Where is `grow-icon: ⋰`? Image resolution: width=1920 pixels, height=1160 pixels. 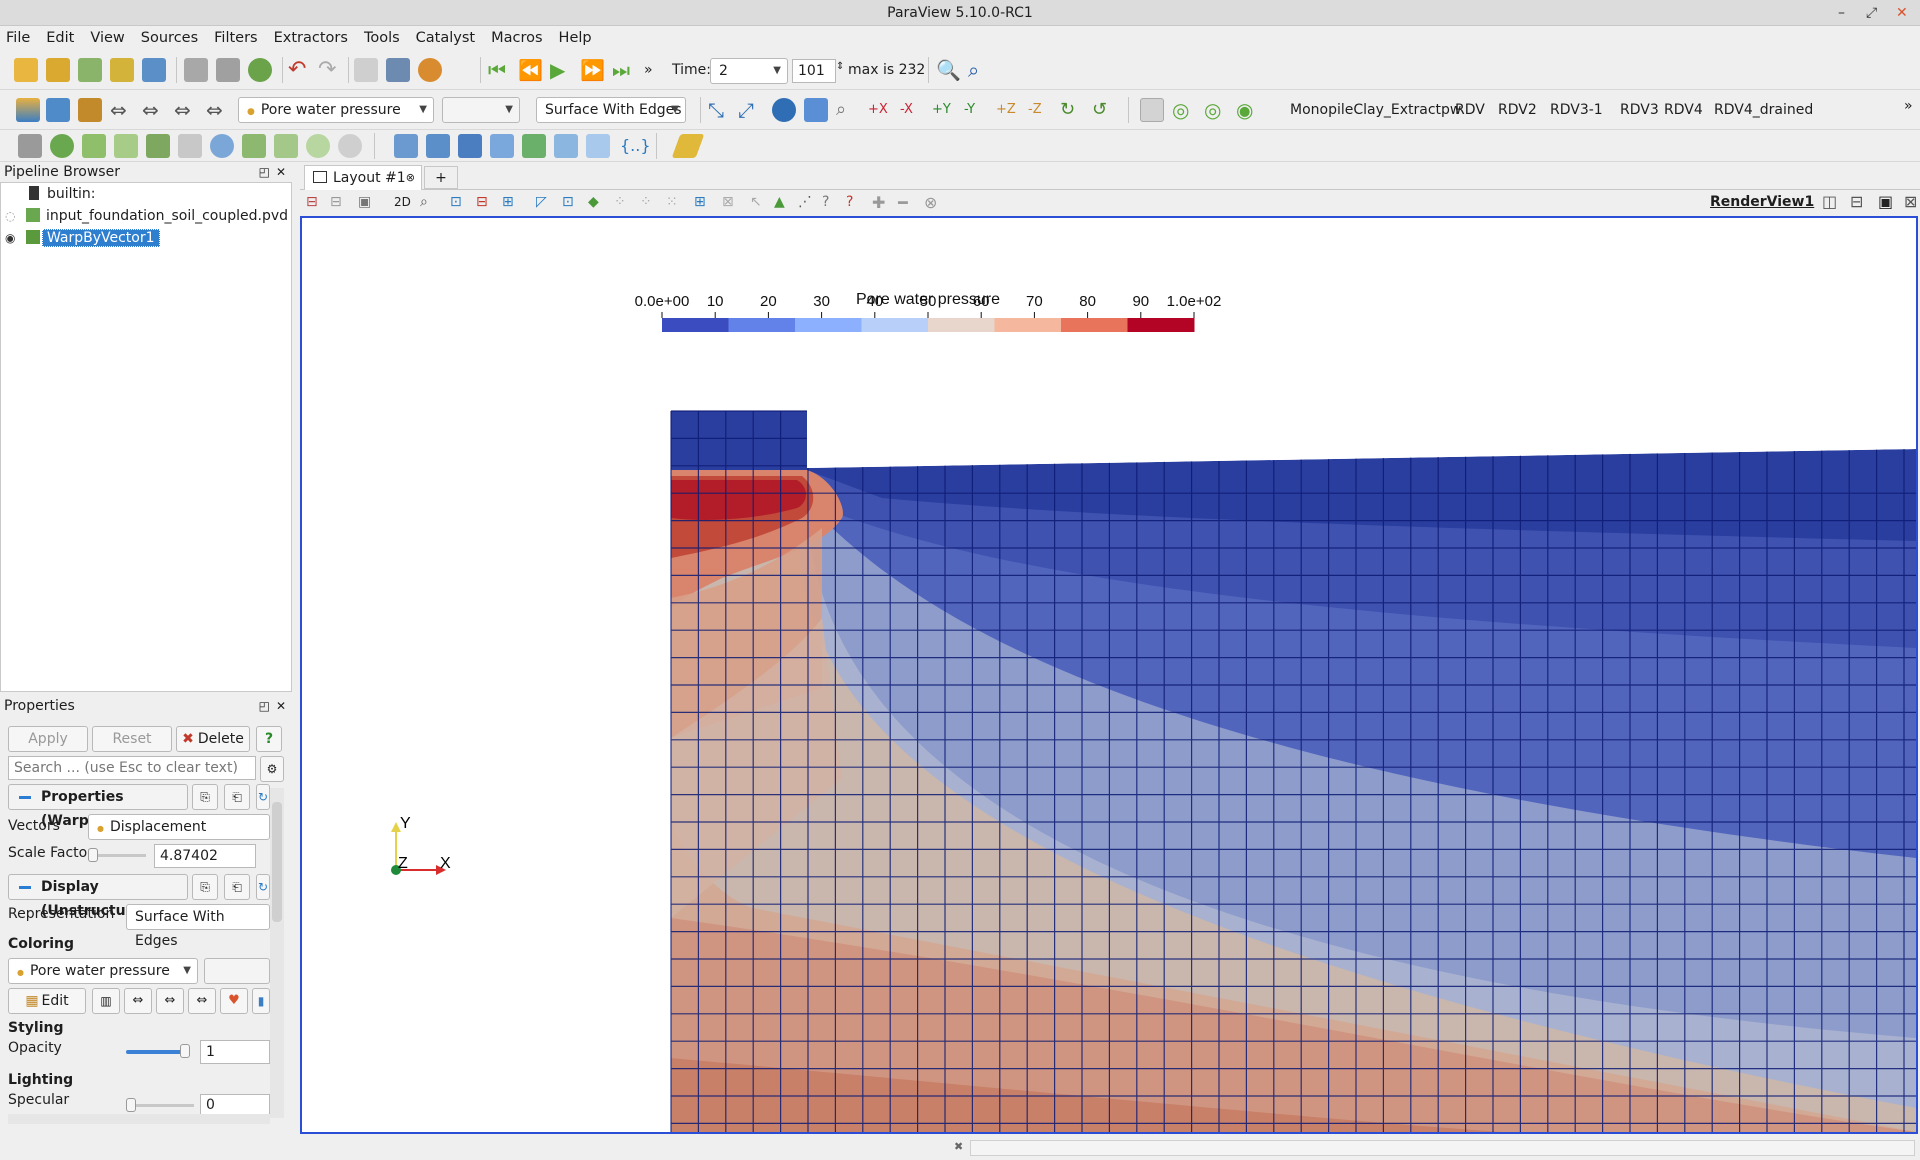 grow-icon: ⋰ is located at coordinates (805, 202).